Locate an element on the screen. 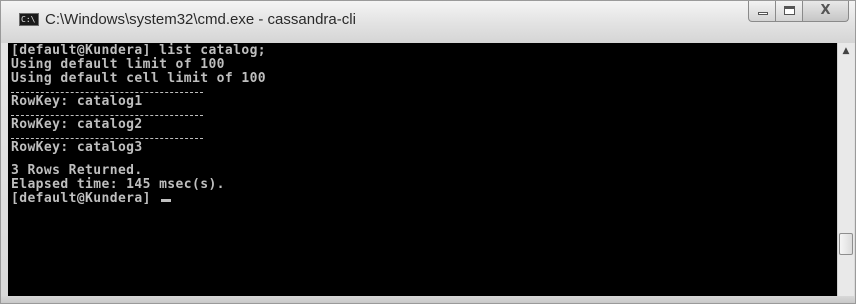 The width and height of the screenshot is (856, 304). vertical-scrollbar: ▲ is located at coordinates (845, 169).